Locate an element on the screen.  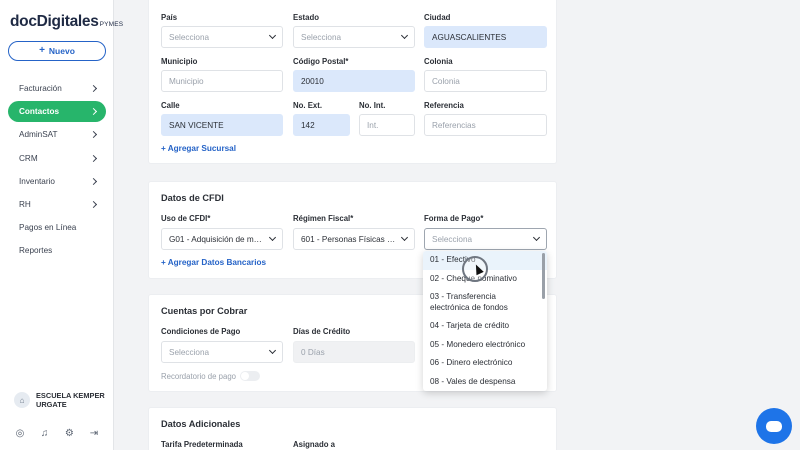
new-button-label: Nuevo is located at coordinates (61, 51).